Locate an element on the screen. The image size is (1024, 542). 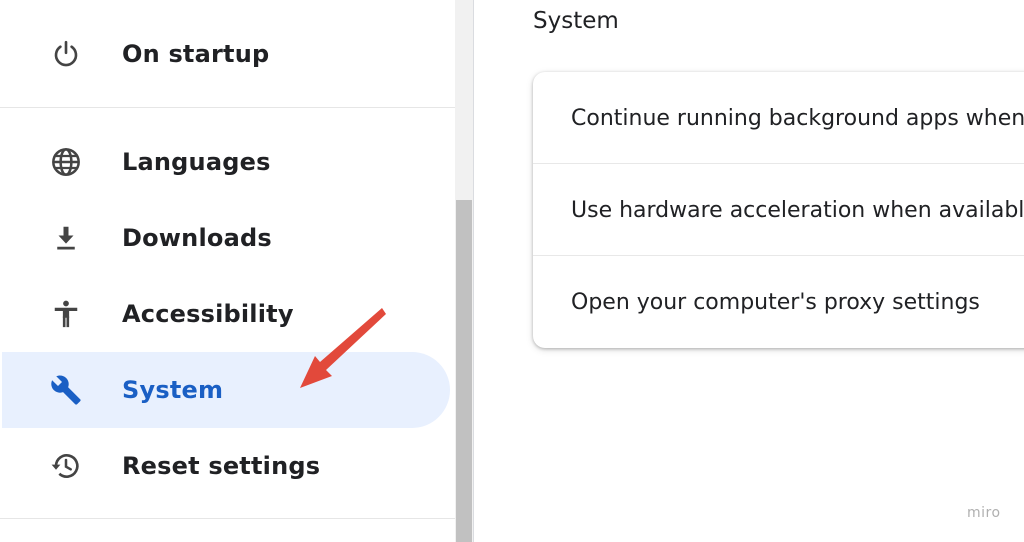
page-title: System is located at coordinates (576, 21).